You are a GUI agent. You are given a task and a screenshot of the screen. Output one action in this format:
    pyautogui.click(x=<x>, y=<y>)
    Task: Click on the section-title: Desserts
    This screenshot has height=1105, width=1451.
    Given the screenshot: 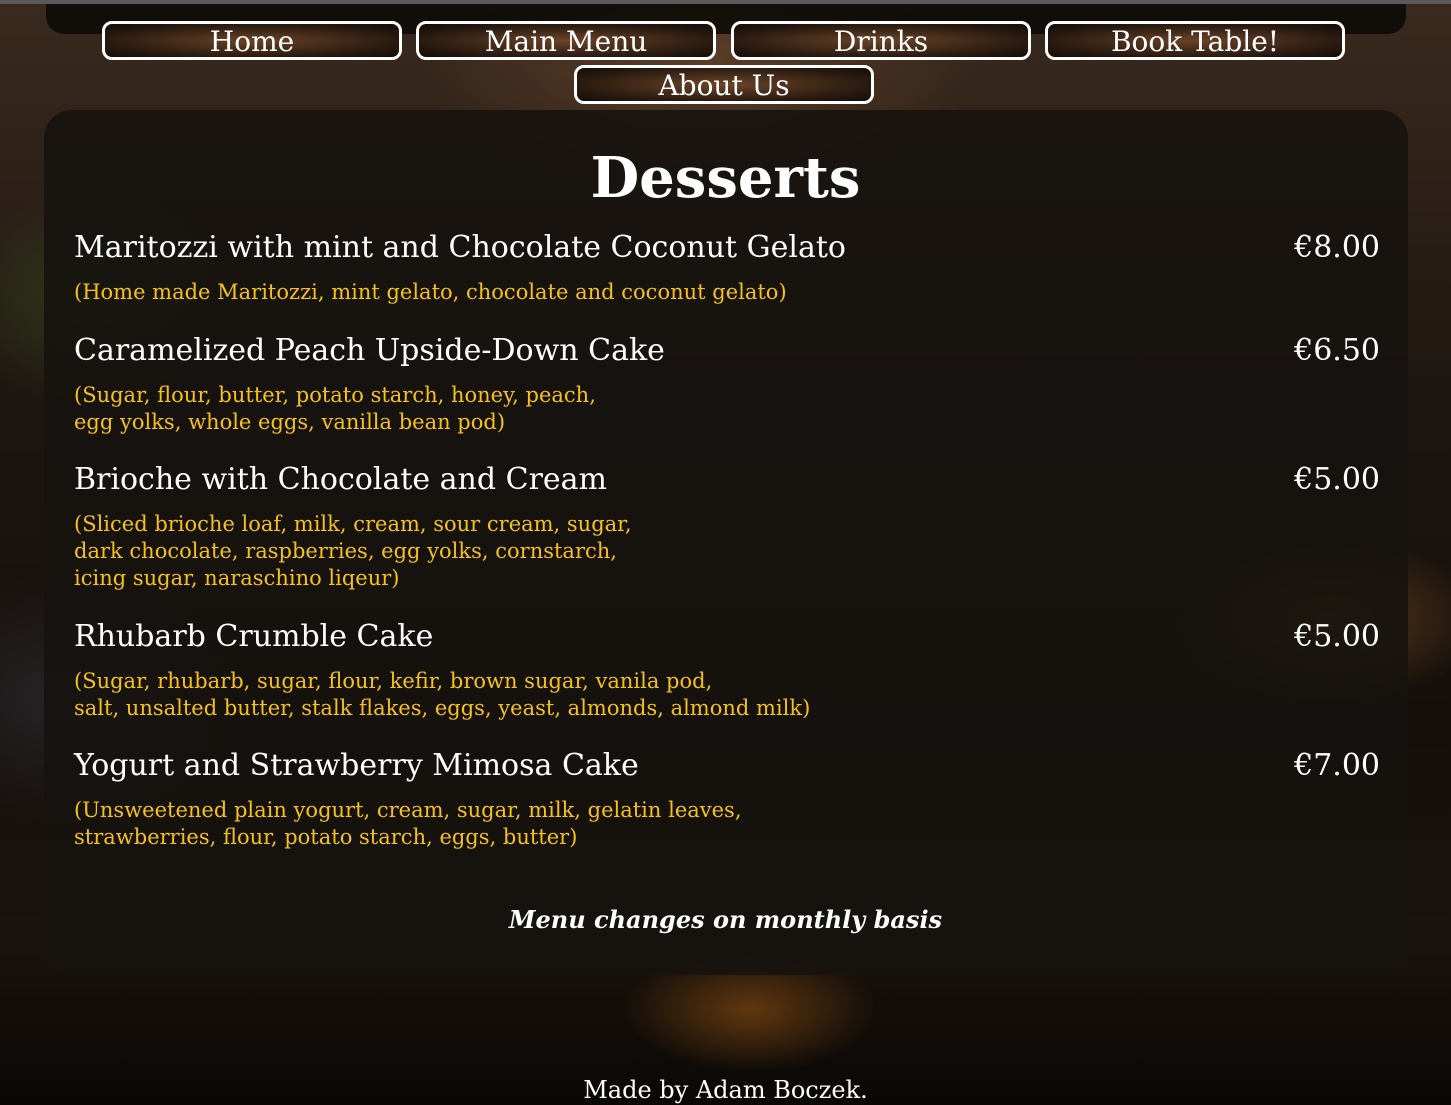 What is the action you would take?
    pyautogui.click(x=725, y=178)
    